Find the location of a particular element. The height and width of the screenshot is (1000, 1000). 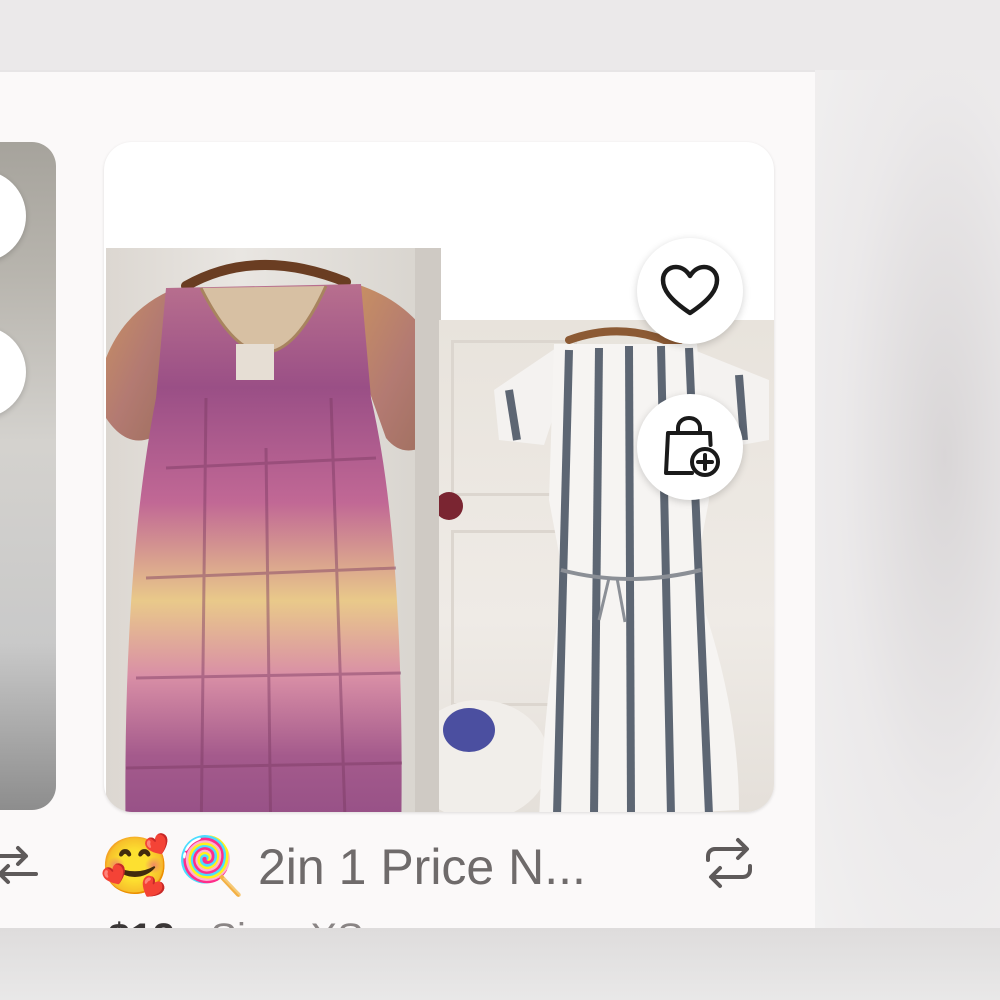

shopping-bag-add-icon is located at coordinates (692, 446).